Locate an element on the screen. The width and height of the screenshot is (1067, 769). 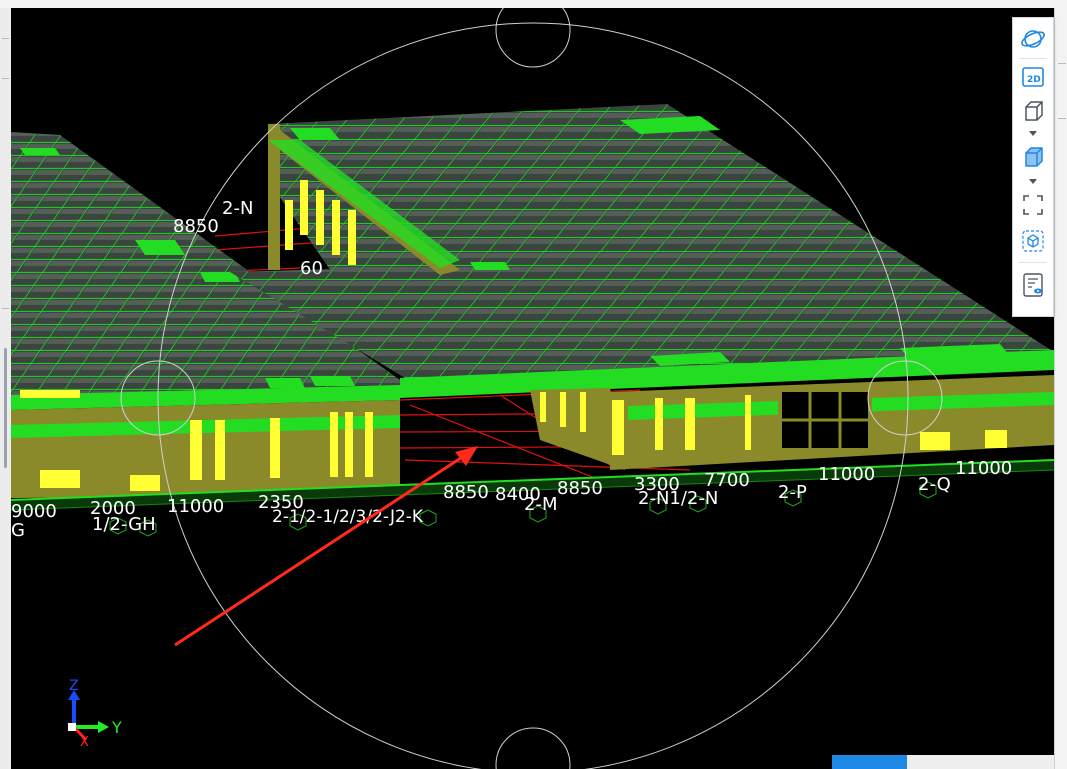
isolate-cube-icon is located at coordinates (1033, 241).